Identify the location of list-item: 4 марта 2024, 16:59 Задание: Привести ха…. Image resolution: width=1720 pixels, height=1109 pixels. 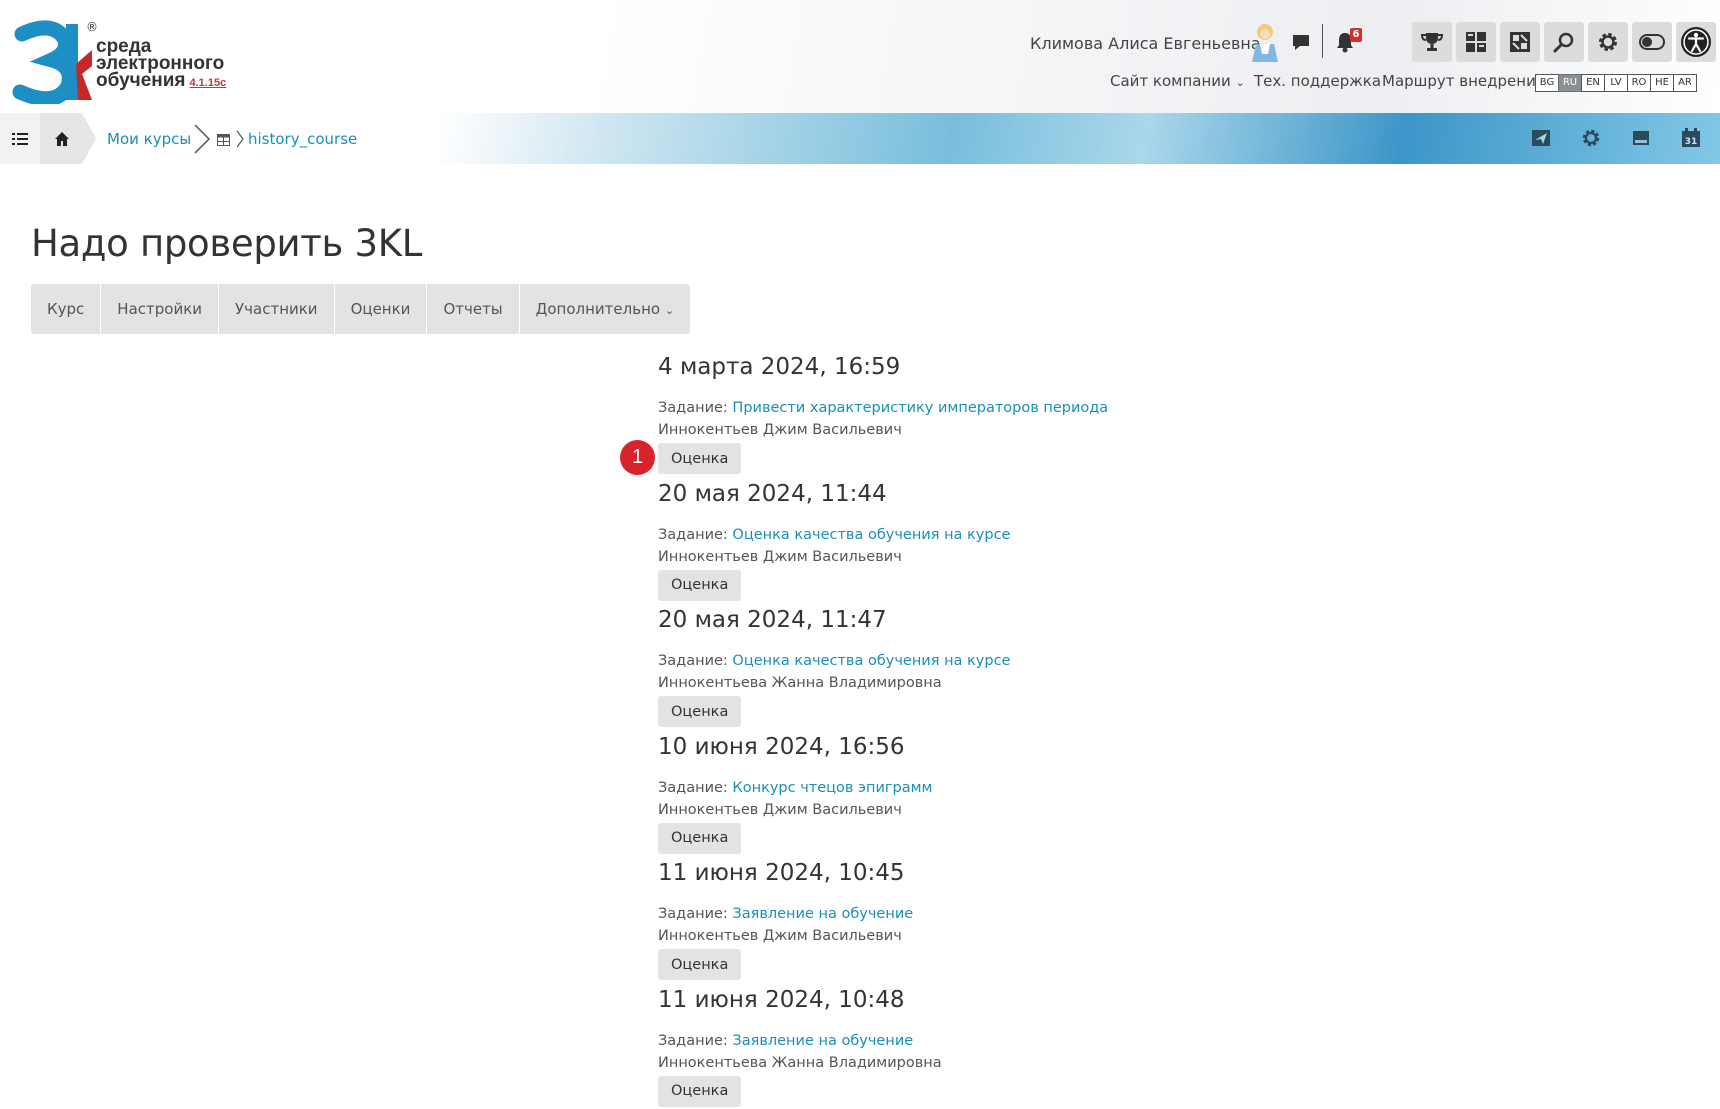
(1108, 417).